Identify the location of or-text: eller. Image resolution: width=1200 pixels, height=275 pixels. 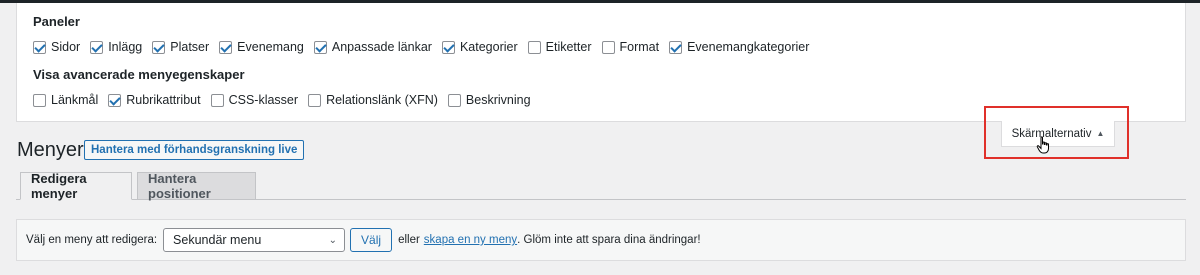
(409, 240).